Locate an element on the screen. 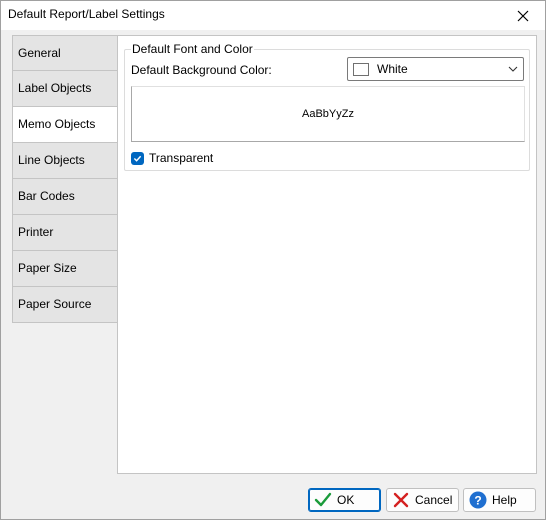  tab-paper-source: Paper Source is located at coordinates (65, 305).